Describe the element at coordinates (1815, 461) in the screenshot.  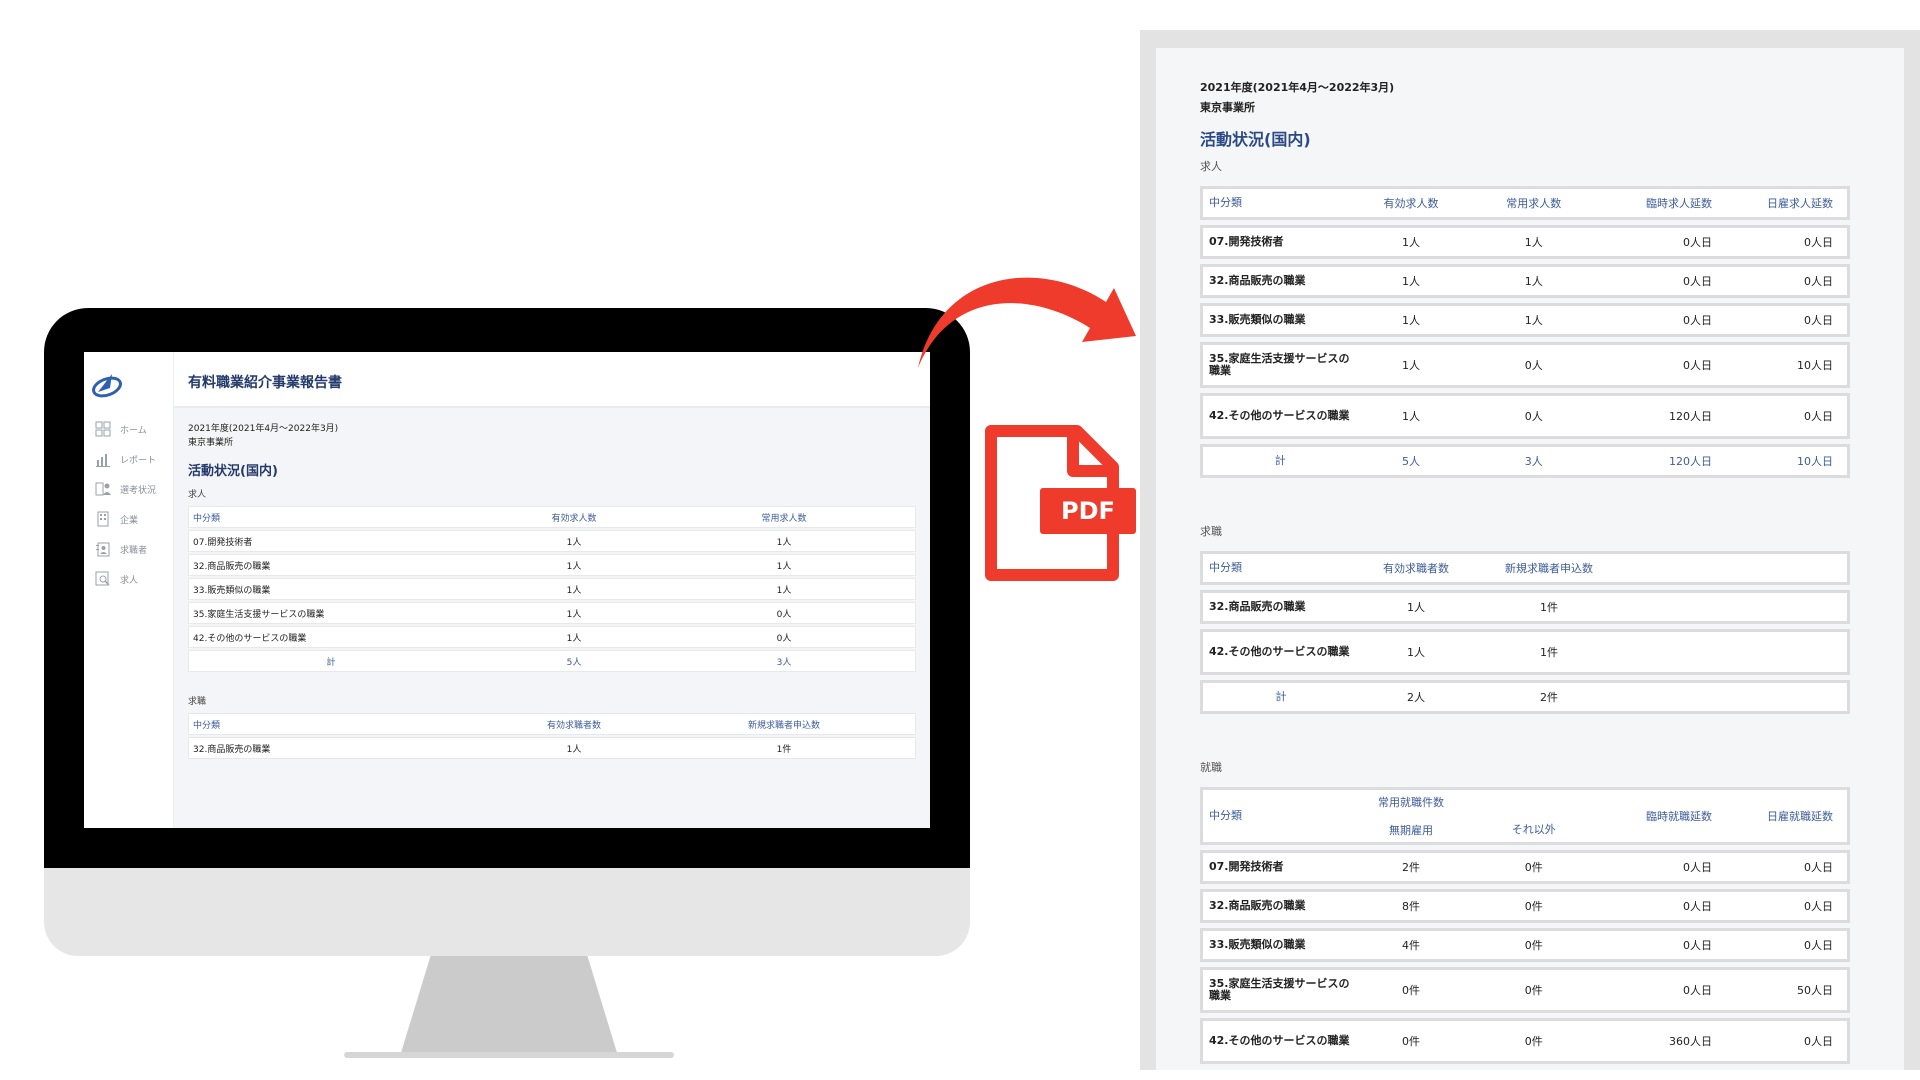
I see `total-cell: 10人日` at that location.